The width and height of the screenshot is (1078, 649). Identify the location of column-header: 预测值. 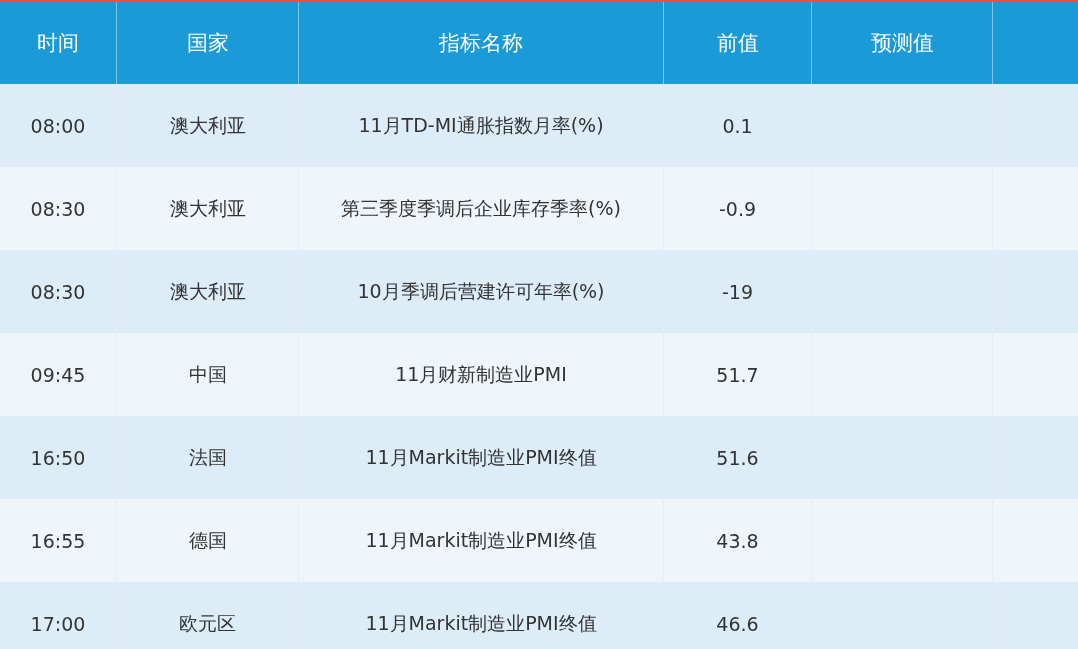
(902, 43).